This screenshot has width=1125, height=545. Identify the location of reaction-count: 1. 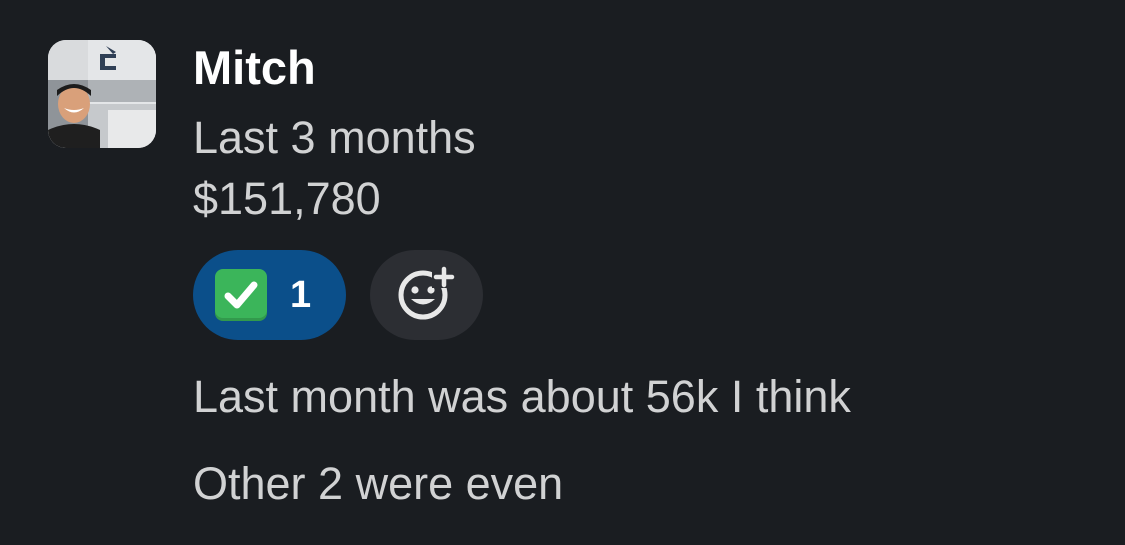
(301, 295).